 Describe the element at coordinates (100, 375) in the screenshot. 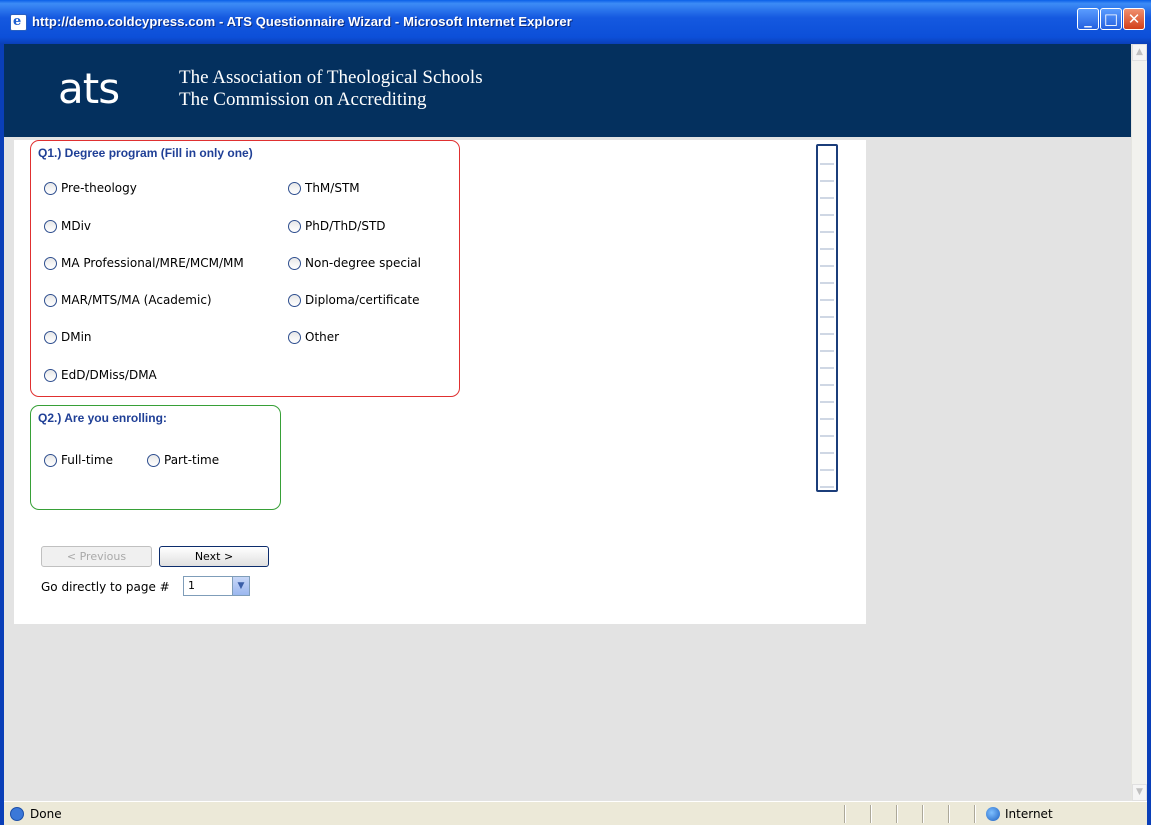

I see `option-edd-dmiss-dma: EdD/DMiss/DMA` at that location.